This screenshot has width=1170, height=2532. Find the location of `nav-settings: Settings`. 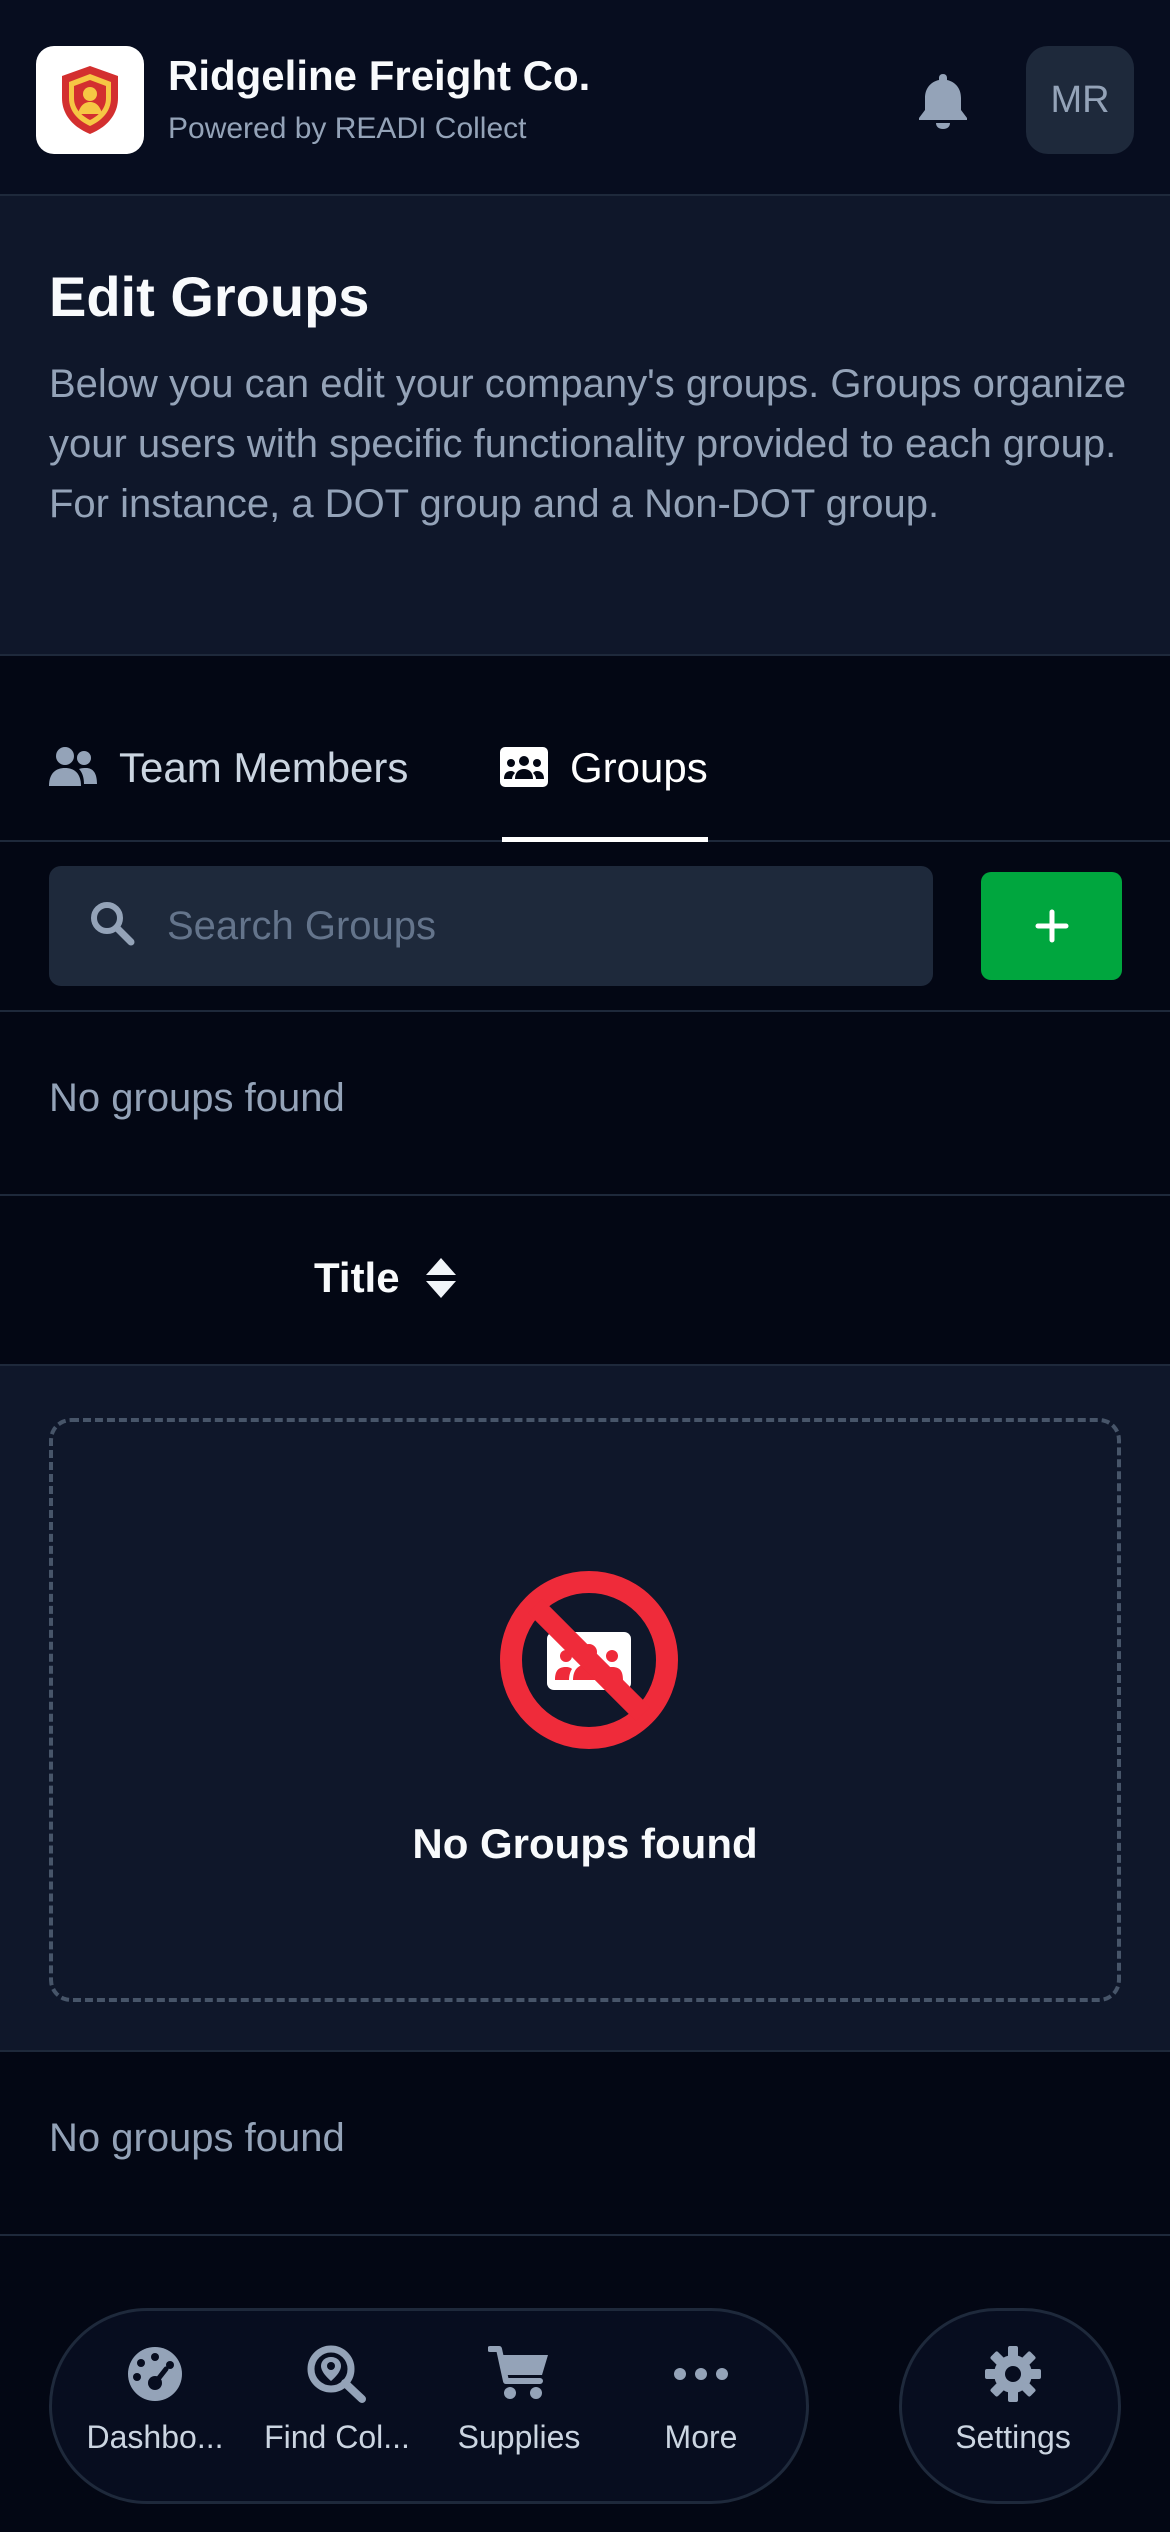

nav-settings: Settings is located at coordinates (1013, 2410).